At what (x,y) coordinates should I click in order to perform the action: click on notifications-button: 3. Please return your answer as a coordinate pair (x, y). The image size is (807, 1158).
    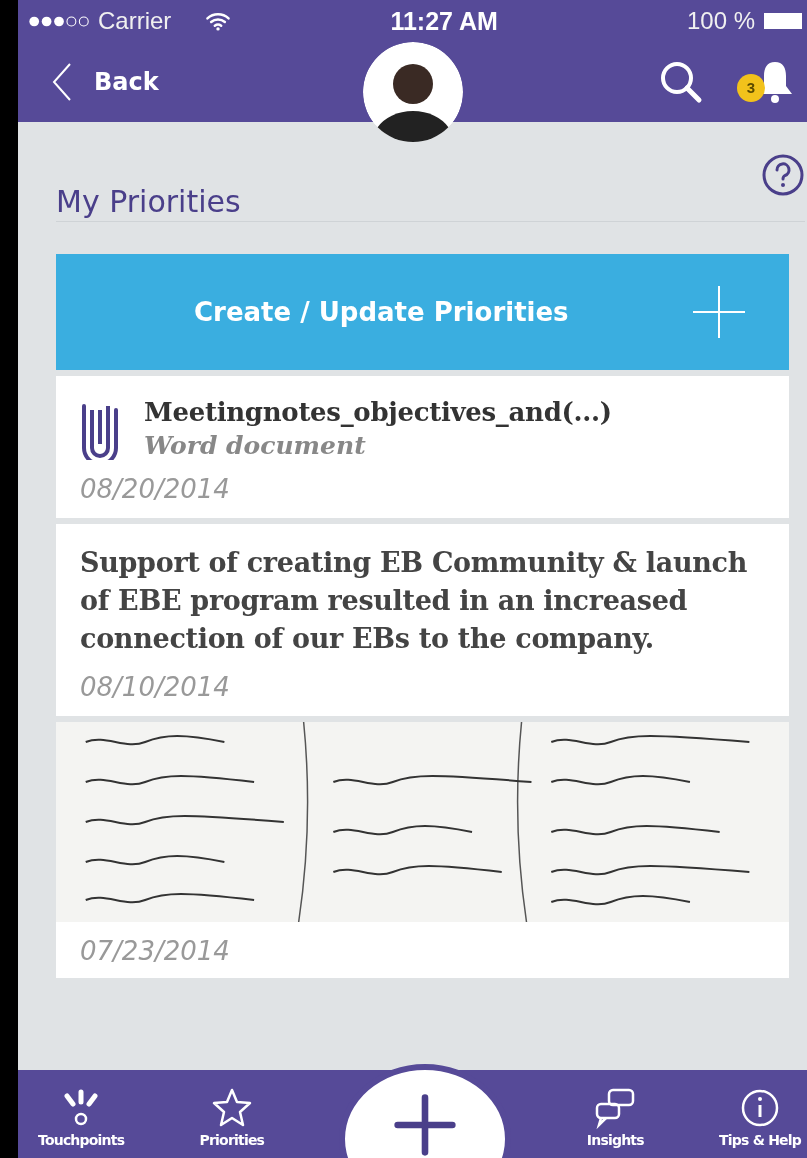
    Looking at the image, I should click on (766, 82).